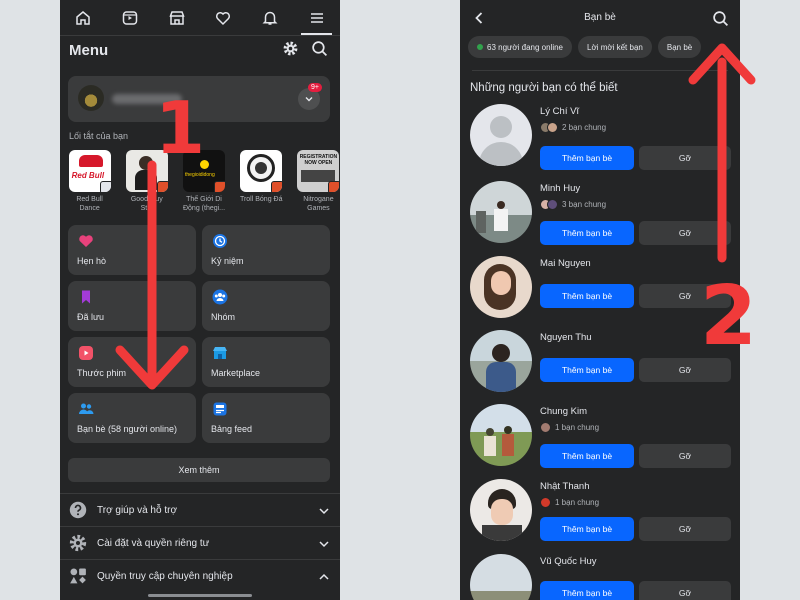  What do you see at coordinates (729, 316) in the screenshot?
I see `step-number-2: 2` at bounding box center [729, 316].